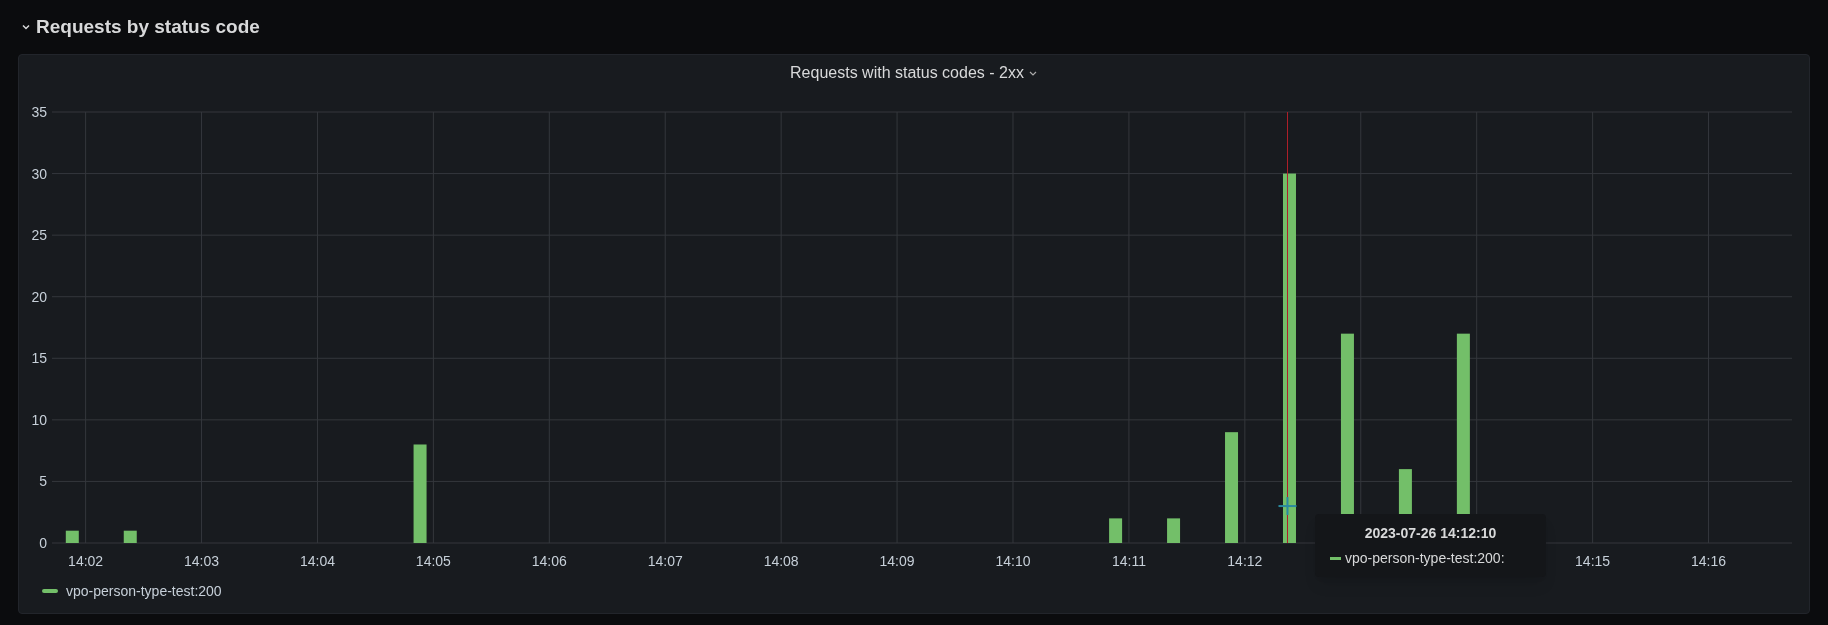  I want to click on y-axis-label: 30, so click(39, 173).